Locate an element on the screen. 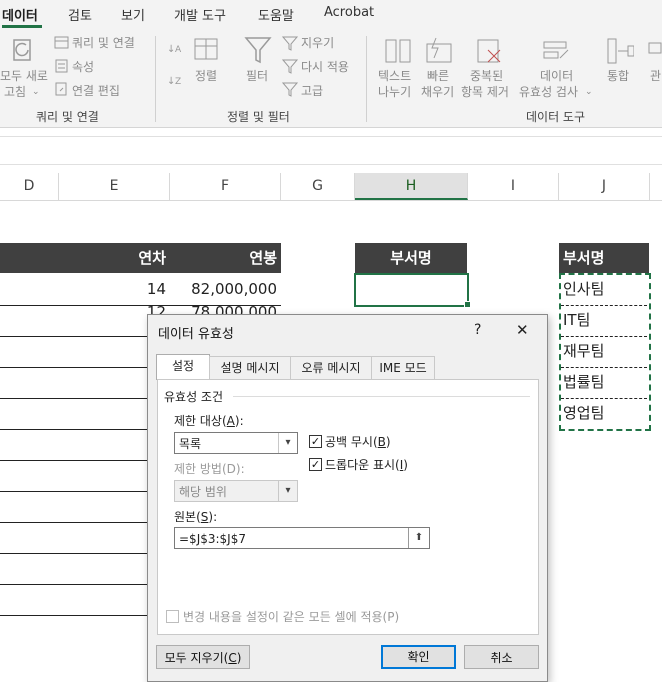  edit-links-icon is located at coordinates (61, 89).